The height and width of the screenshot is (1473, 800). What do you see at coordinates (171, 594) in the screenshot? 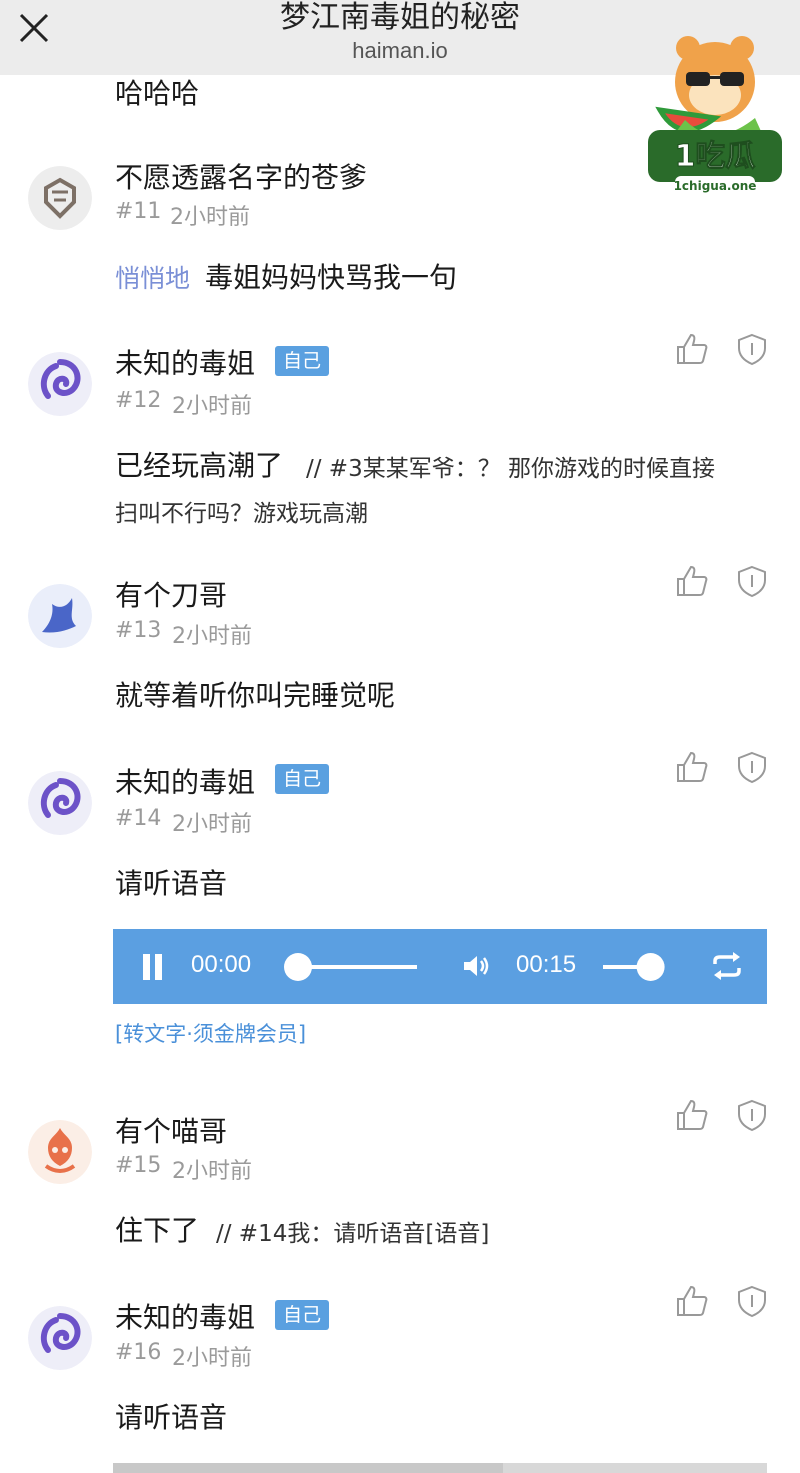
I see `username: 有个刀哥` at bounding box center [171, 594].